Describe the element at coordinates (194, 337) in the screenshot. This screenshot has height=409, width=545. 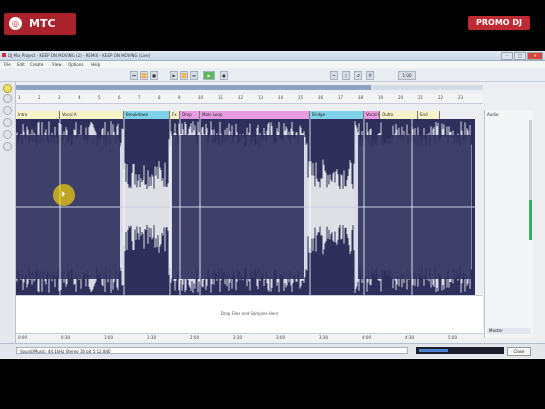
I see `time-tick: 2:00` at that location.